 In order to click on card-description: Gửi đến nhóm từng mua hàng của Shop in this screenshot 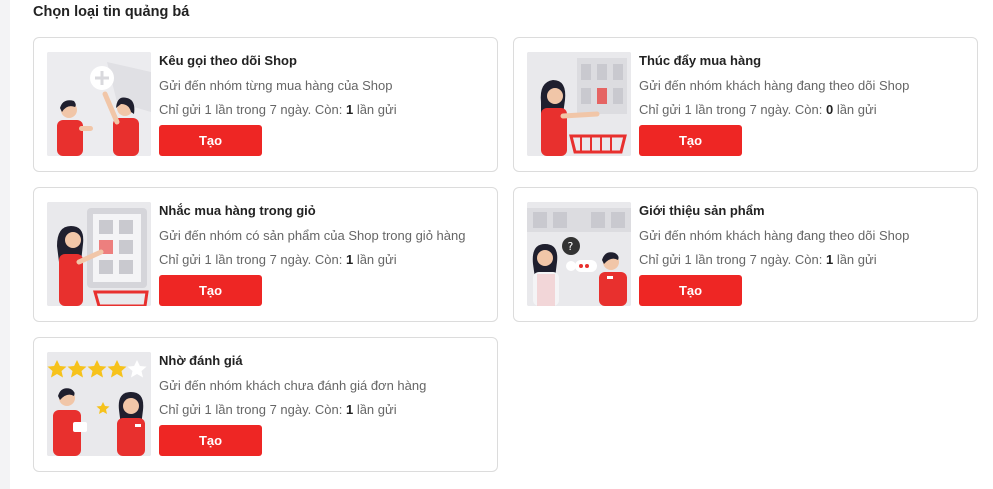, I will do `click(276, 85)`.